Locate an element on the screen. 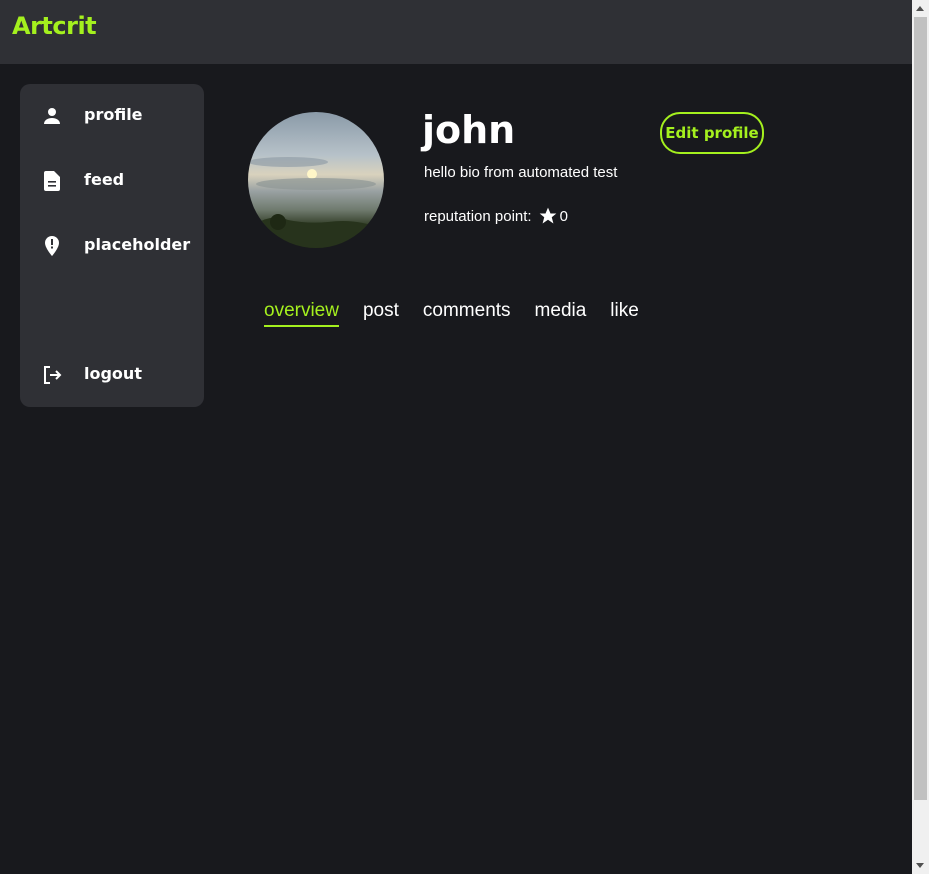 The width and height of the screenshot is (929, 874). vertical-scrollbar is located at coordinates (920, 437).